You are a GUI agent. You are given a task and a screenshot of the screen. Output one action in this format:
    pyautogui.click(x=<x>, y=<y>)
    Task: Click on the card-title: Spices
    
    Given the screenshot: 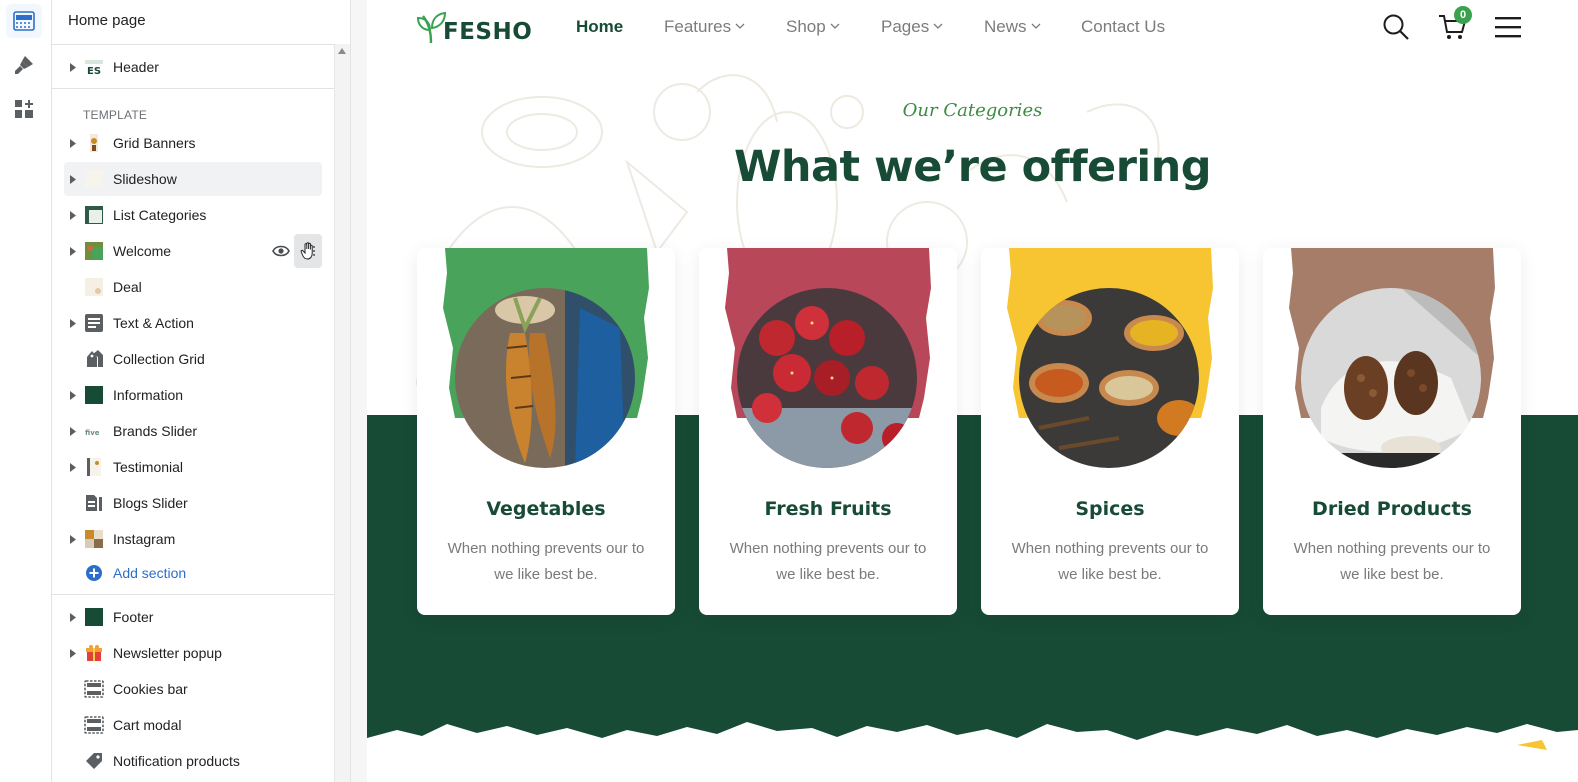 What is the action you would take?
    pyautogui.click(x=1110, y=509)
    